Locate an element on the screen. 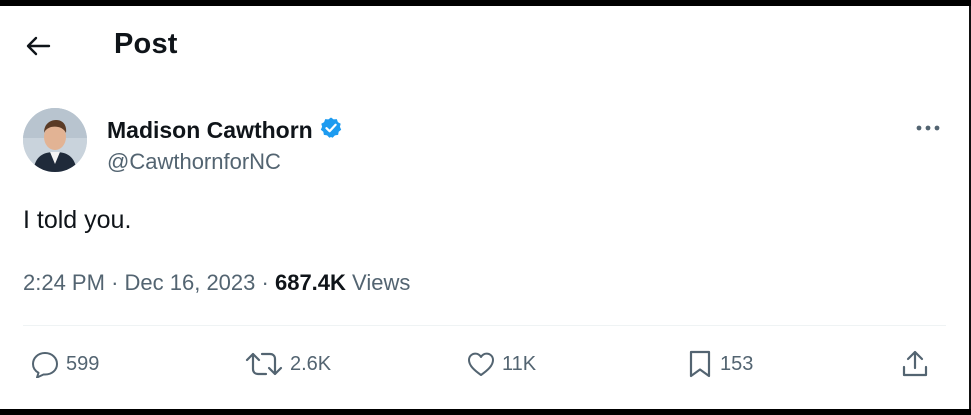 Image resolution: width=971 pixels, height=415 pixels. back-button is located at coordinates (38, 48).